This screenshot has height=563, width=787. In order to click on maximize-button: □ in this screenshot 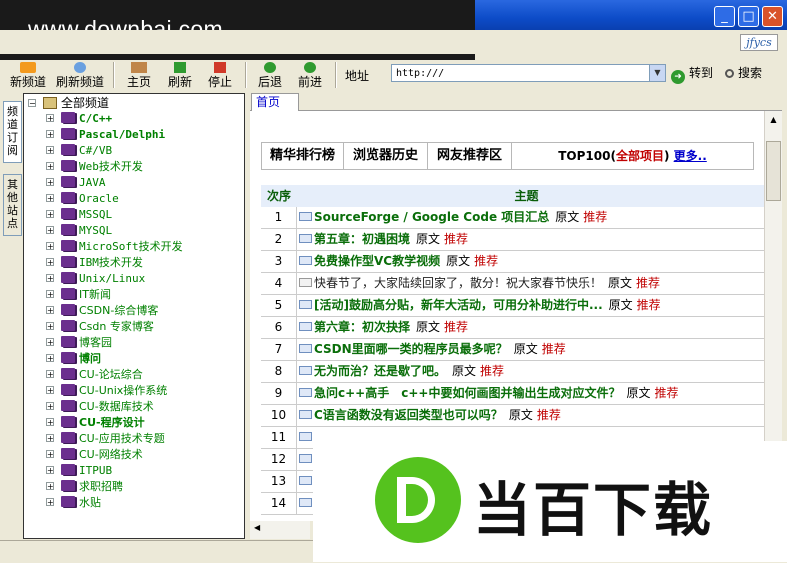, I will do `click(748, 16)`.